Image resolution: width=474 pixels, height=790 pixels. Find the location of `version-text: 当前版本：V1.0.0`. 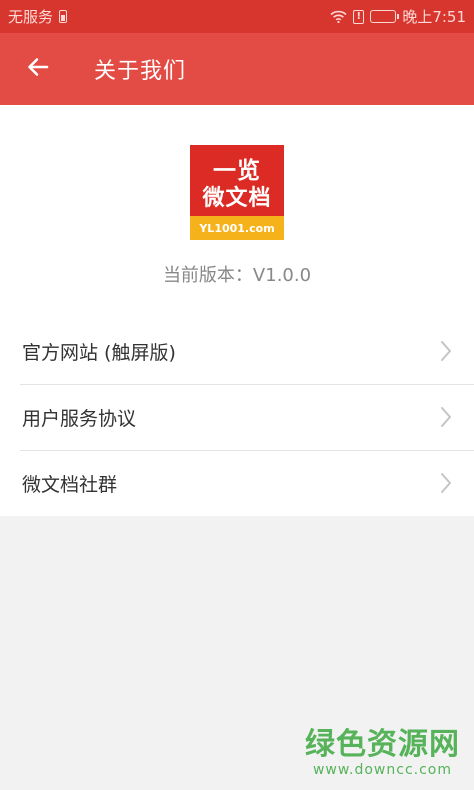

version-text: 当前版本：V1.0.0 is located at coordinates (237, 275).